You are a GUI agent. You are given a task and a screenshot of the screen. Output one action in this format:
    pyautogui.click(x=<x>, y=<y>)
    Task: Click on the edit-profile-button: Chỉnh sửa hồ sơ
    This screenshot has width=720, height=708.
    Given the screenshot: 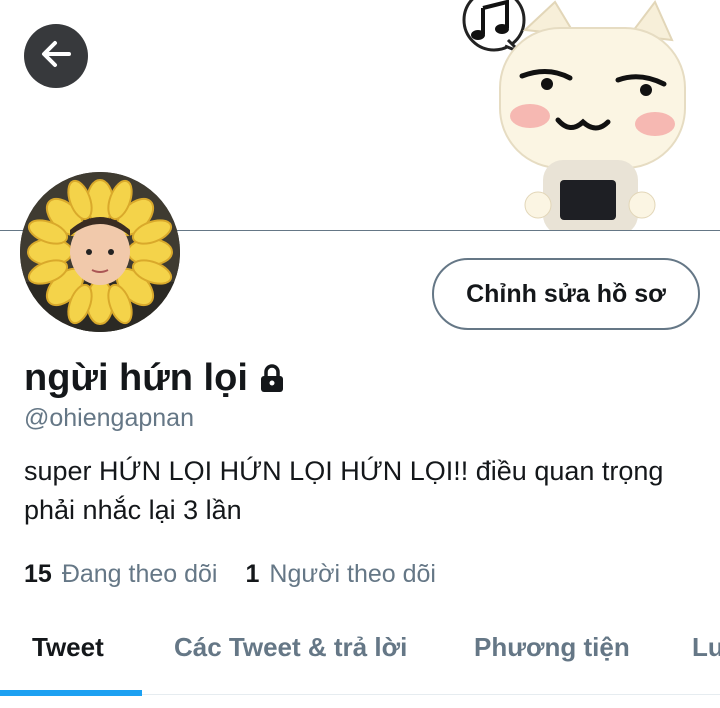 What is the action you would take?
    pyautogui.click(x=566, y=294)
    